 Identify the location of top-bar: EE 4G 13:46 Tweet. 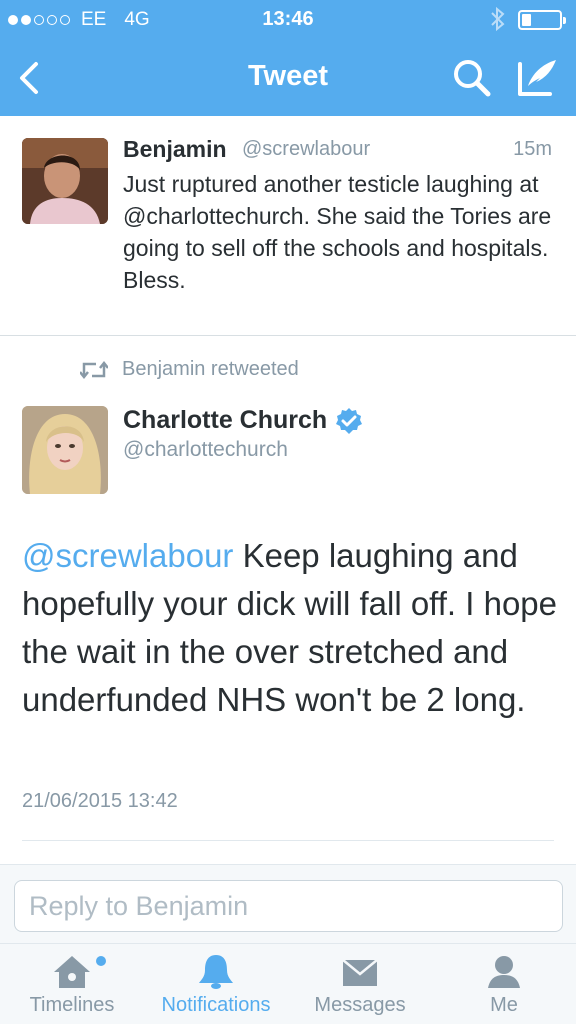
(288, 58).